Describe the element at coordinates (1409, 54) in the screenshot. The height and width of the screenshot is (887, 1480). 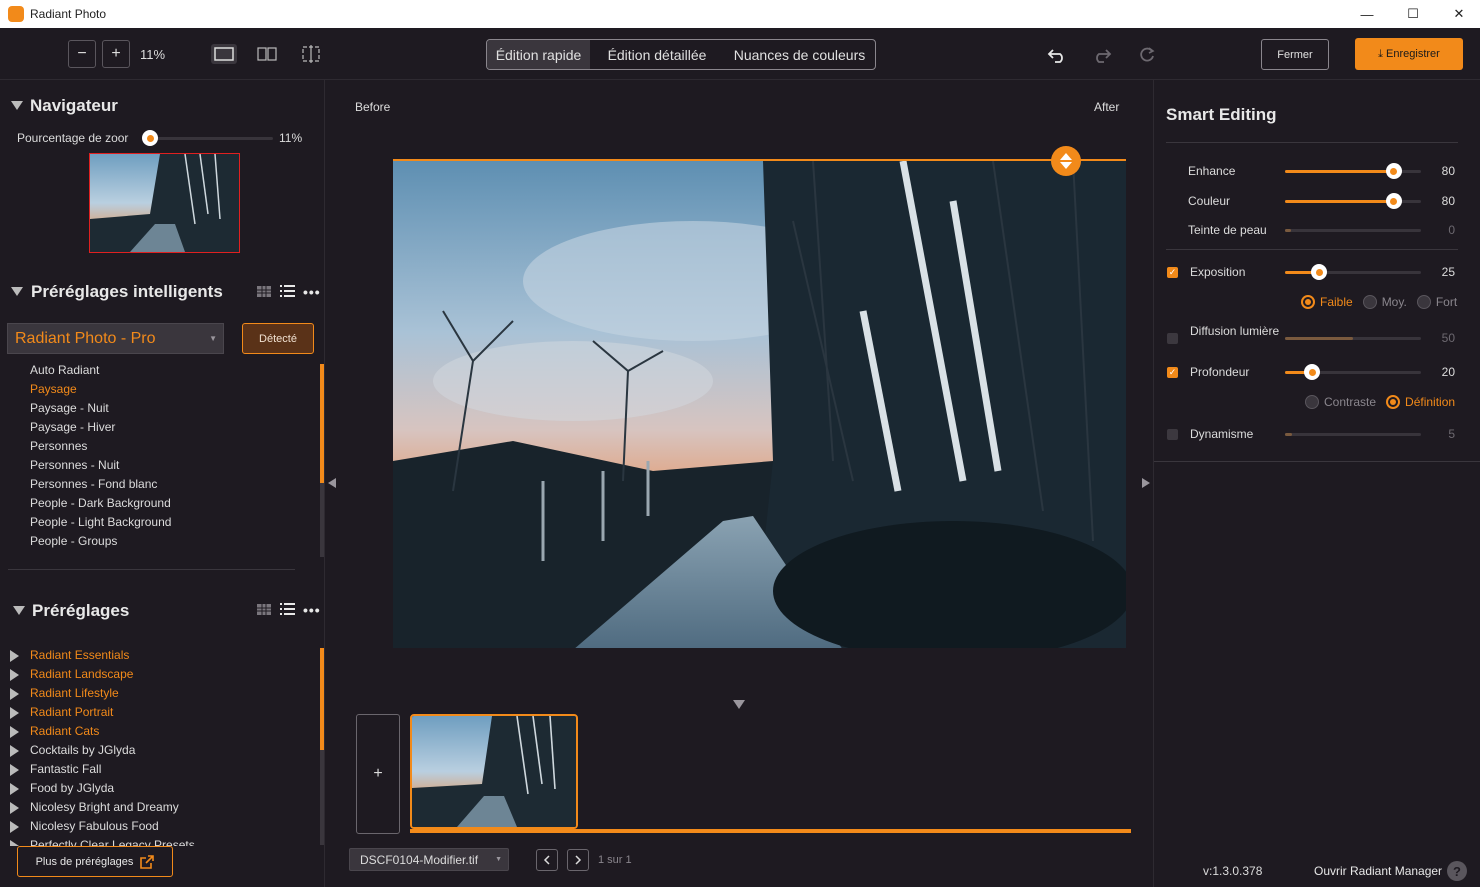
I see `save-button: ⤓ Enregistrer` at that location.